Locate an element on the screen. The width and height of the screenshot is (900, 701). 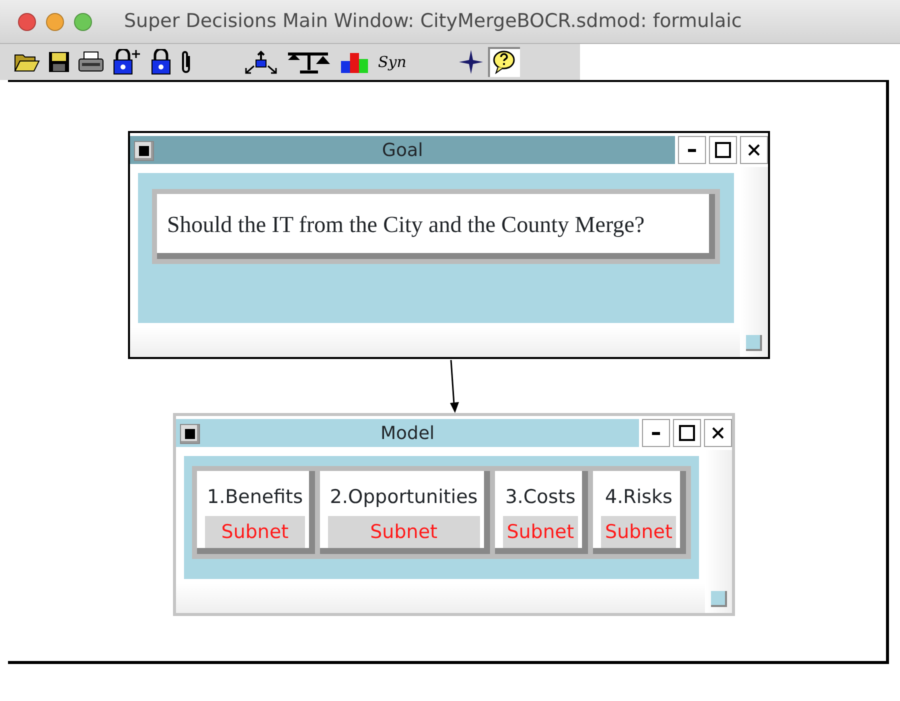
cluster-name: Model is located at coordinates (407, 434).